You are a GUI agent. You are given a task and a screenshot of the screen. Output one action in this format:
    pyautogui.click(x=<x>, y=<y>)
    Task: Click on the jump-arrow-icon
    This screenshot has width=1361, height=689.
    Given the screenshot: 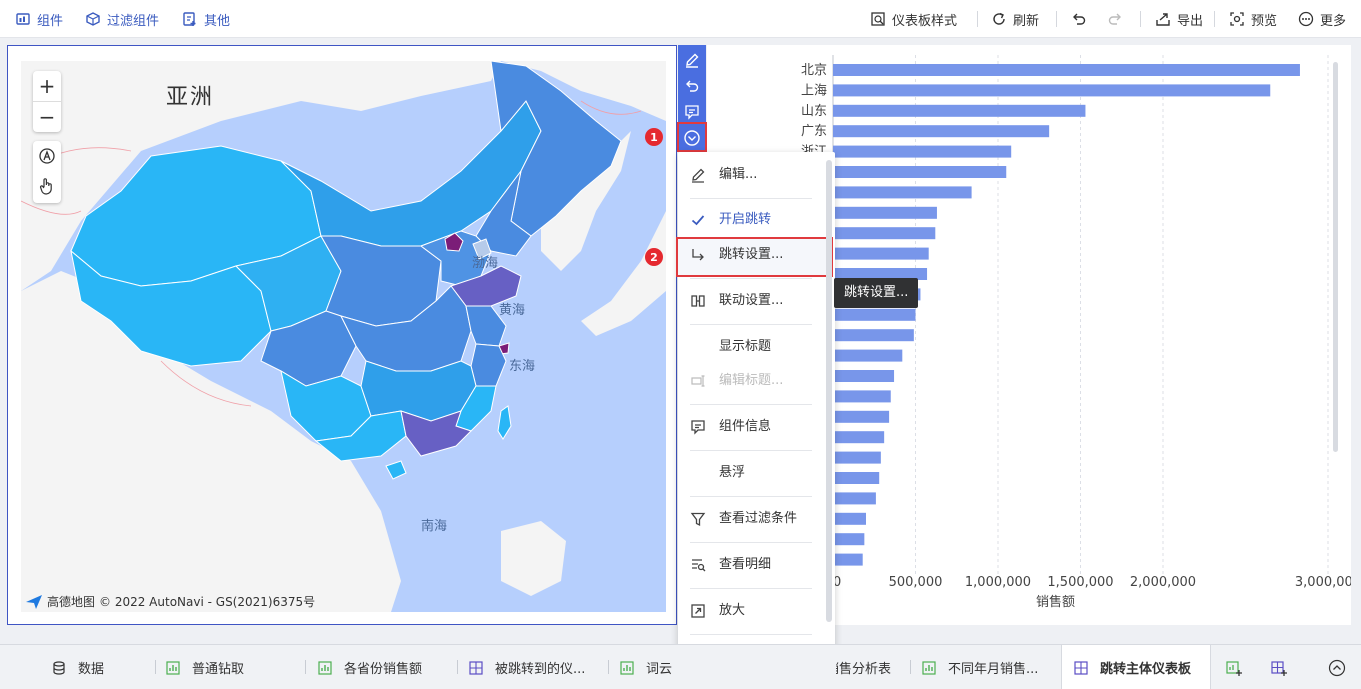 What is the action you would take?
    pyautogui.click(x=698, y=255)
    